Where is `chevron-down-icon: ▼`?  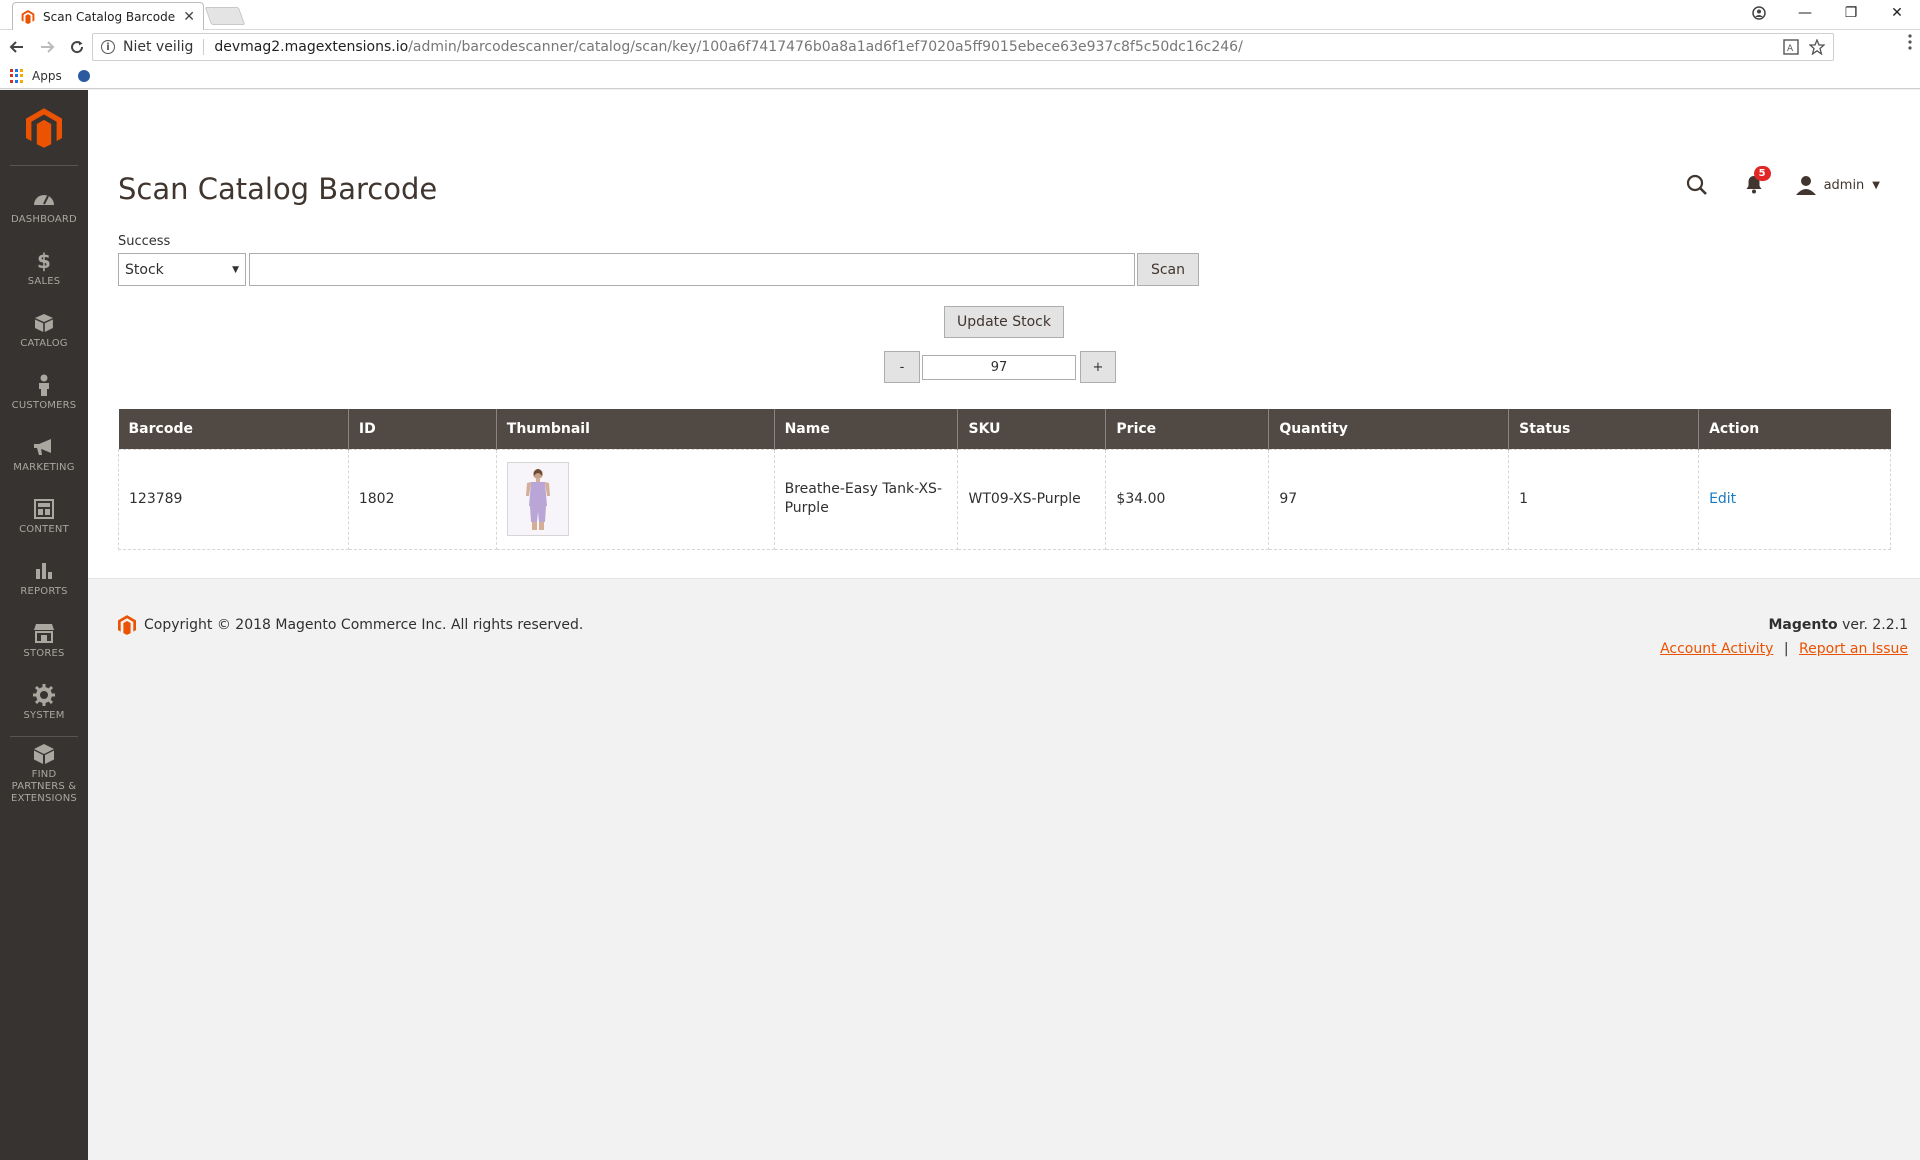 chevron-down-icon: ▼ is located at coordinates (1876, 185).